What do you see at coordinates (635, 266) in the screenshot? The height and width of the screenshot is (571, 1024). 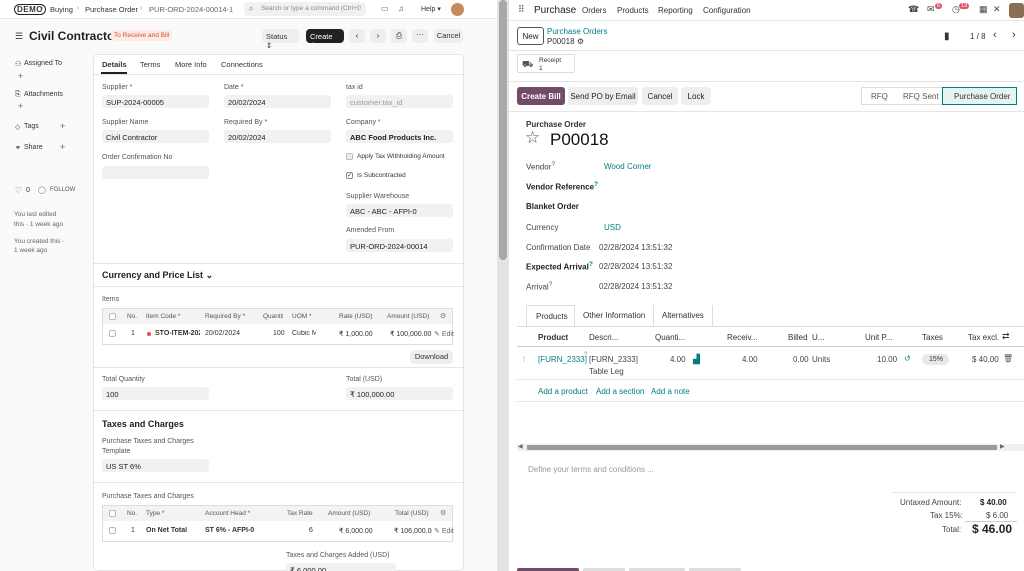 I see `expected-value: 02/28/2024 13:51:32` at bounding box center [635, 266].